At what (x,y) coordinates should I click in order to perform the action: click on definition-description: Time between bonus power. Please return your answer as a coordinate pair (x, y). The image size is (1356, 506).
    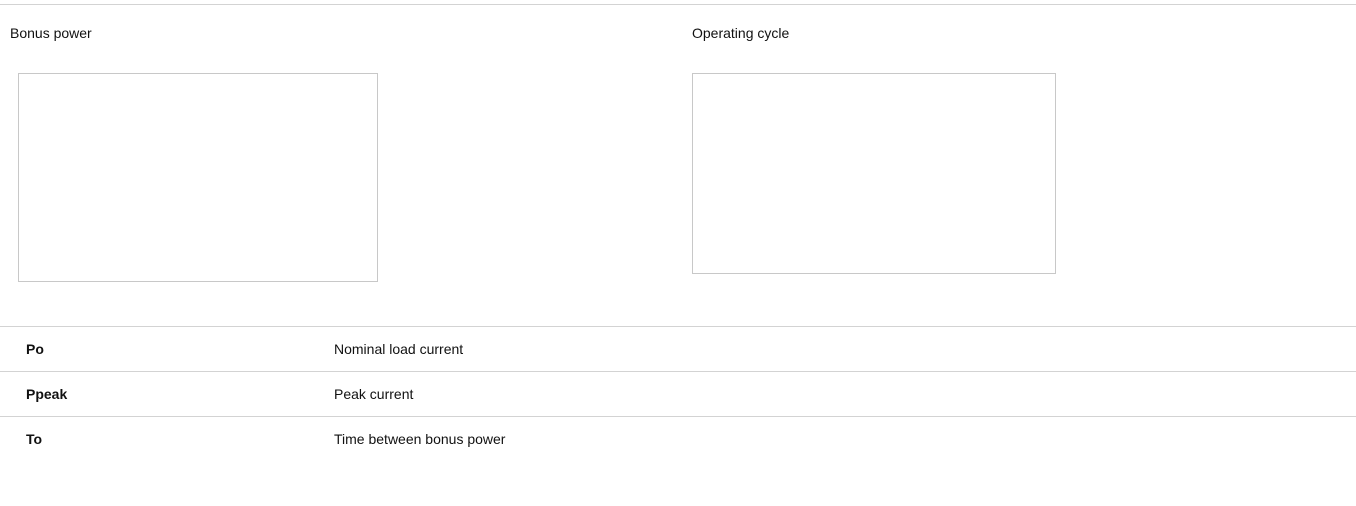
    Looking at the image, I should click on (420, 439).